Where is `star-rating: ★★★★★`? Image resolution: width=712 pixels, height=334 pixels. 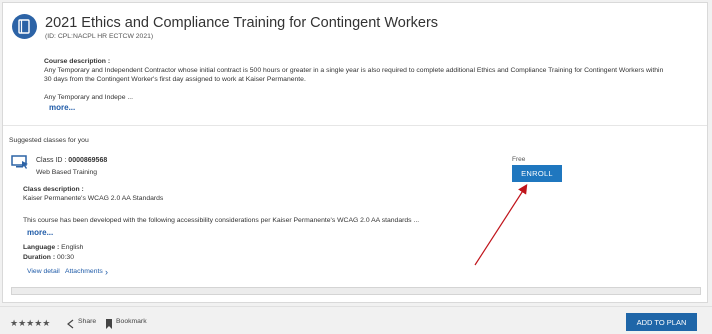 star-rating: ★★★★★ is located at coordinates (30, 323).